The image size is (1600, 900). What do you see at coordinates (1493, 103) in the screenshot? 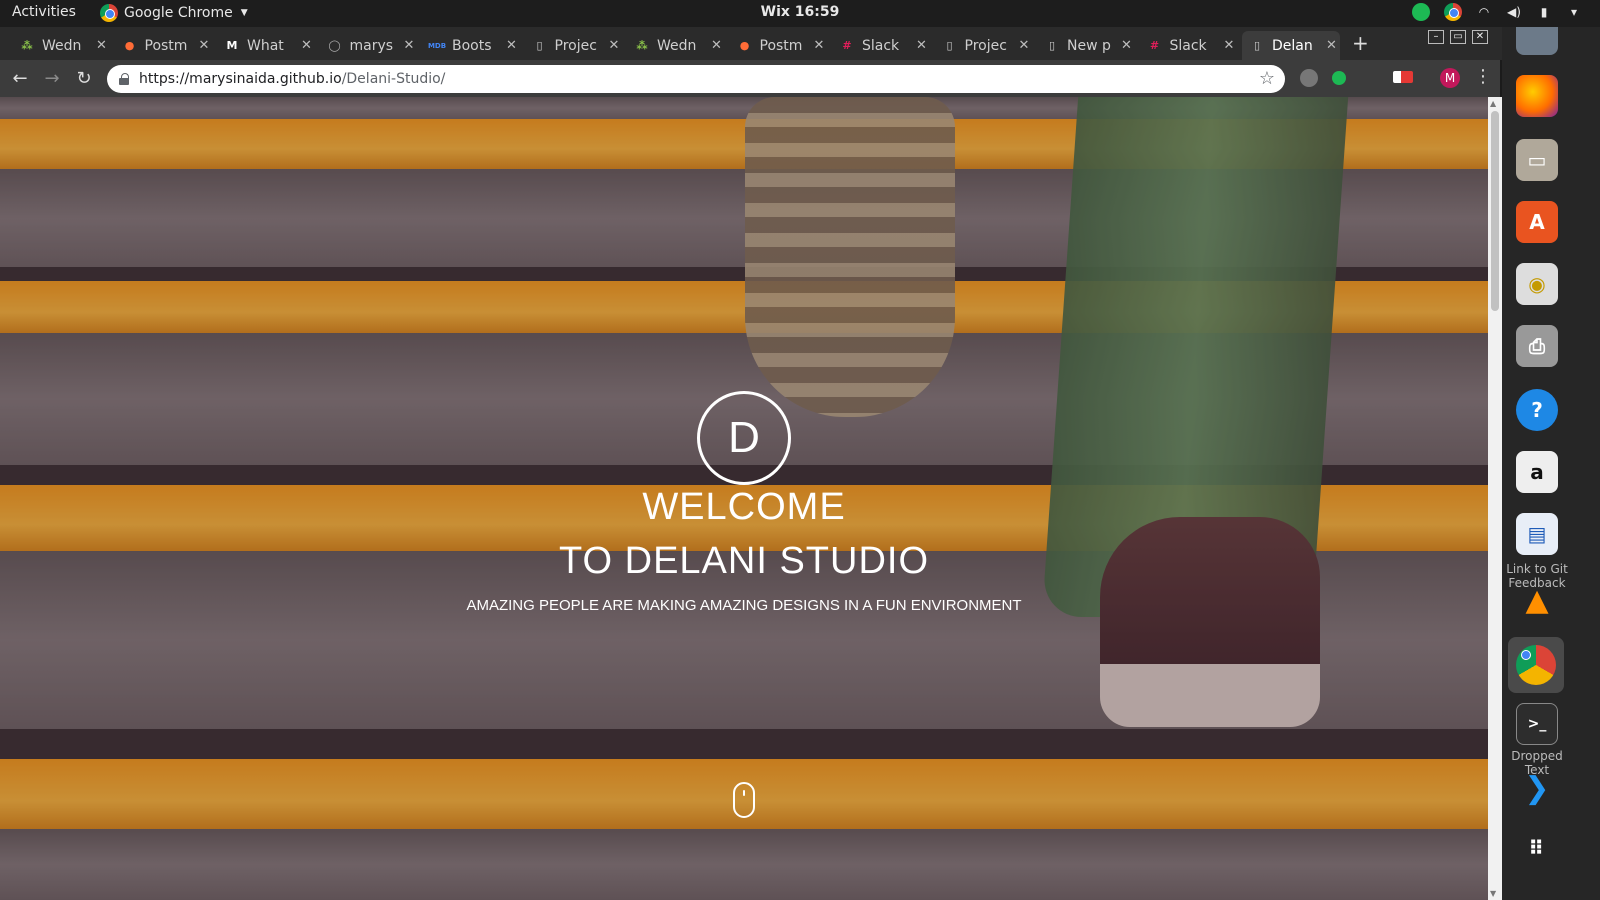
I see `scroll-up-arrow-icon: ▲` at bounding box center [1493, 103].